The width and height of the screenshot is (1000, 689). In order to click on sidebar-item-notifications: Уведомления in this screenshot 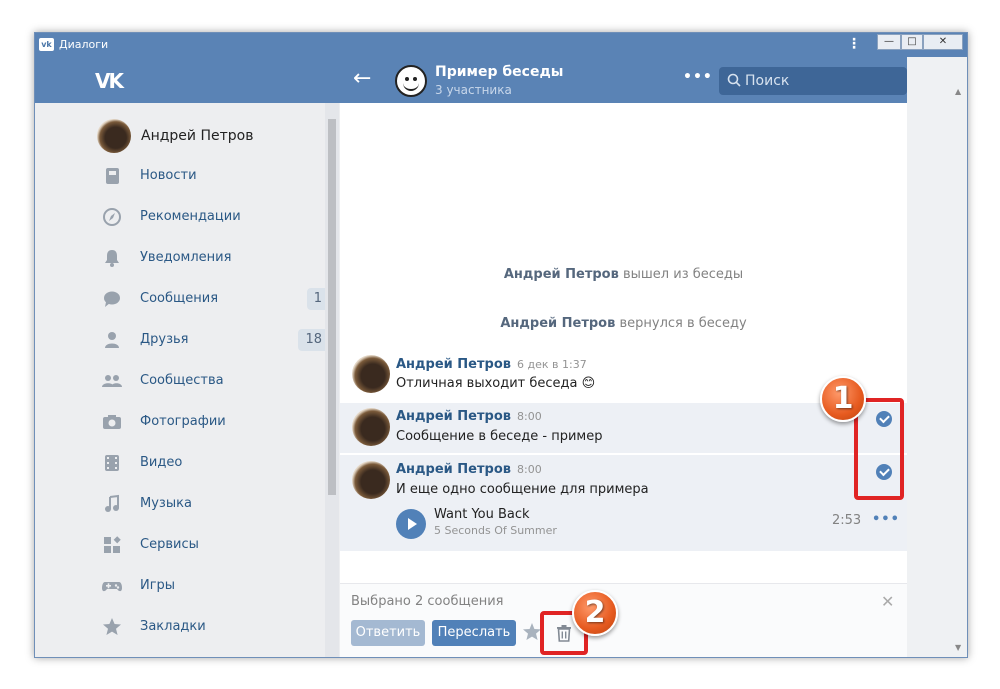, I will do `click(207, 258)`.